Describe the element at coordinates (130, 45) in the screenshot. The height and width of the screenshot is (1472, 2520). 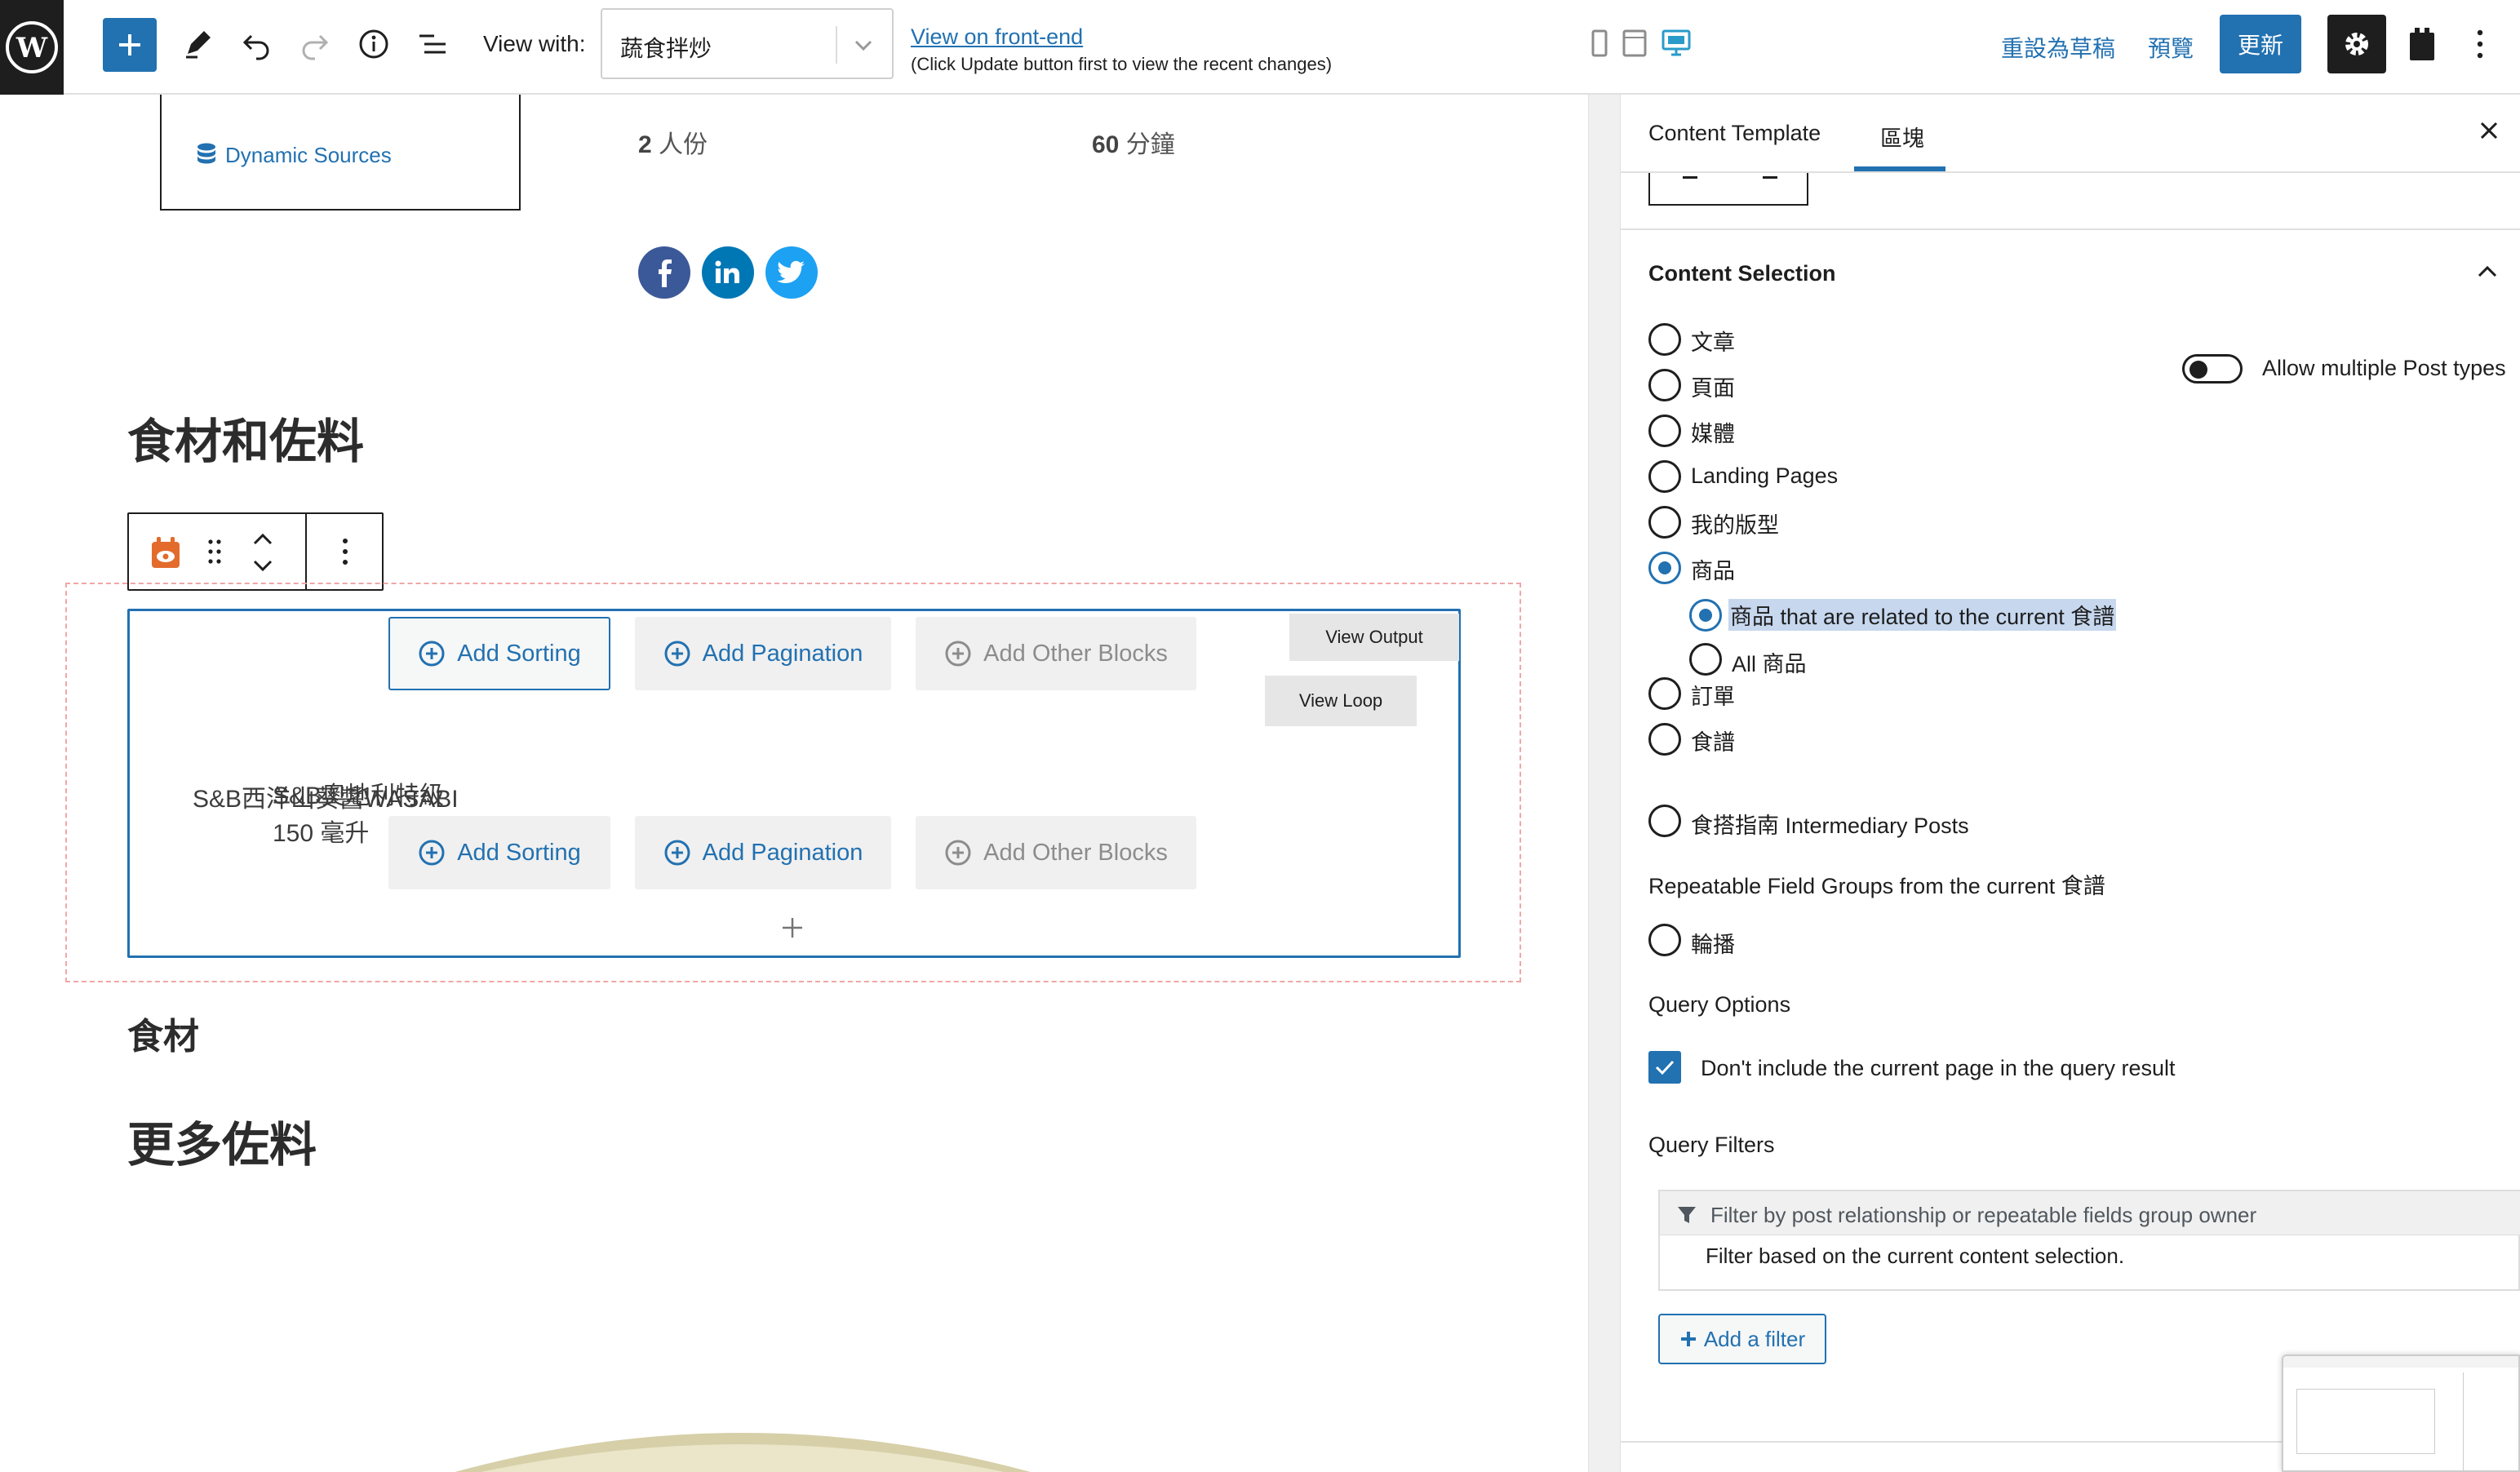
I see `add-block-button` at that location.